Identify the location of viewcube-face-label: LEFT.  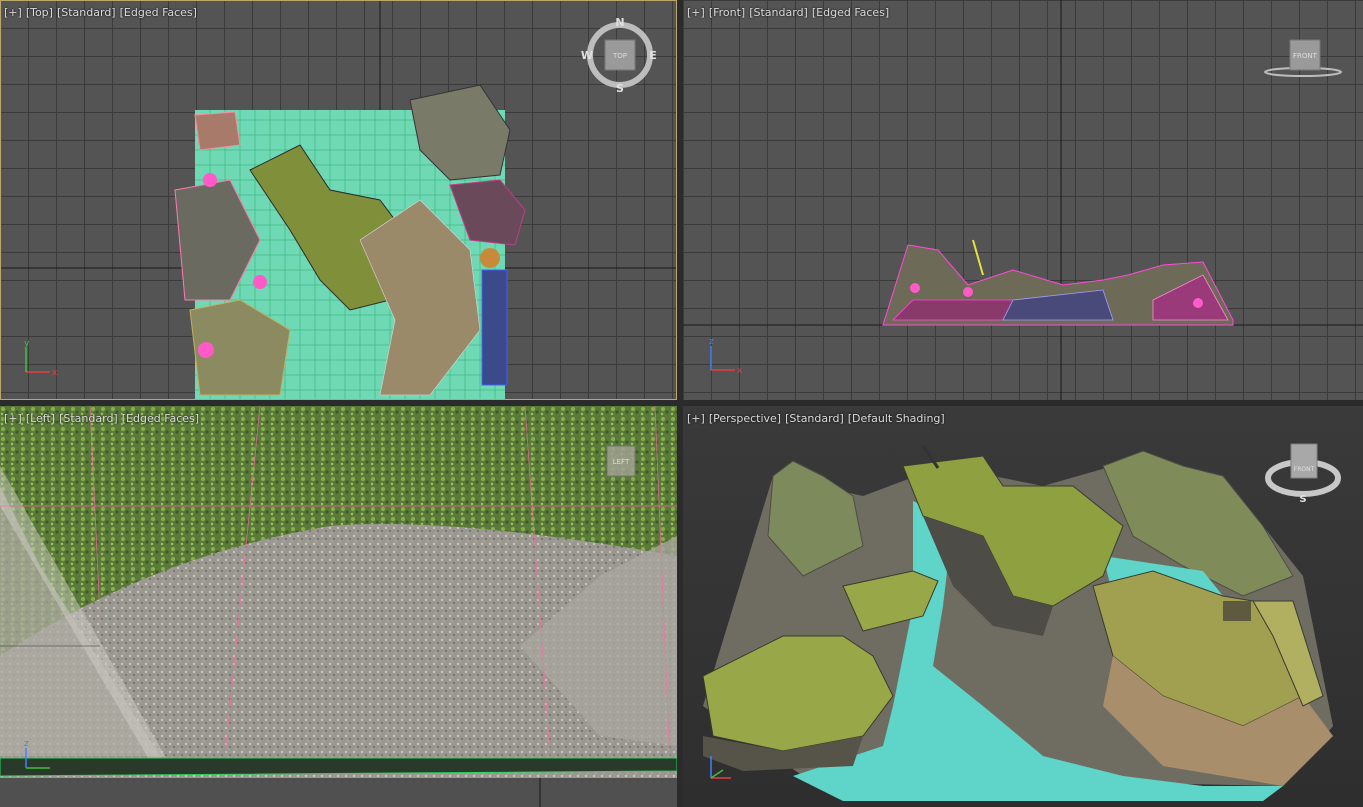
(621, 462).